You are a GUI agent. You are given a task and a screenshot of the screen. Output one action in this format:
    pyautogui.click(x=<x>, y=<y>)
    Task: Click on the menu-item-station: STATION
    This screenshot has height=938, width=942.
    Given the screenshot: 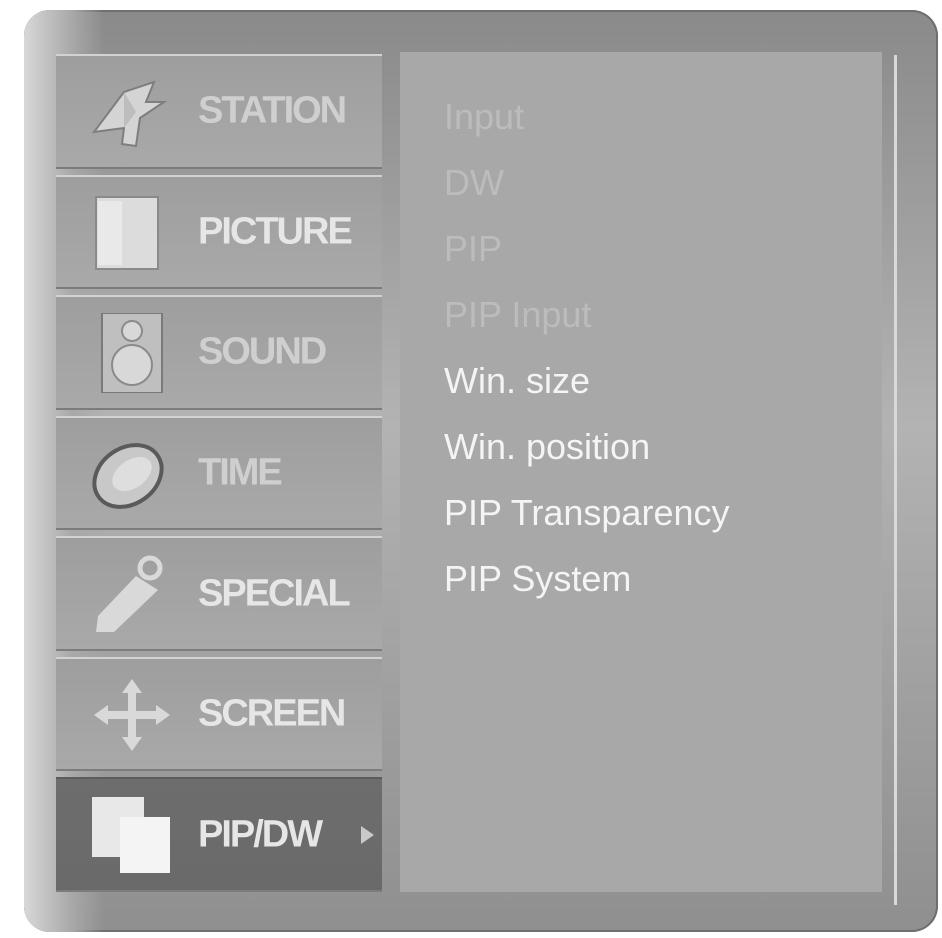 What is the action you would take?
    pyautogui.click(x=219, y=111)
    